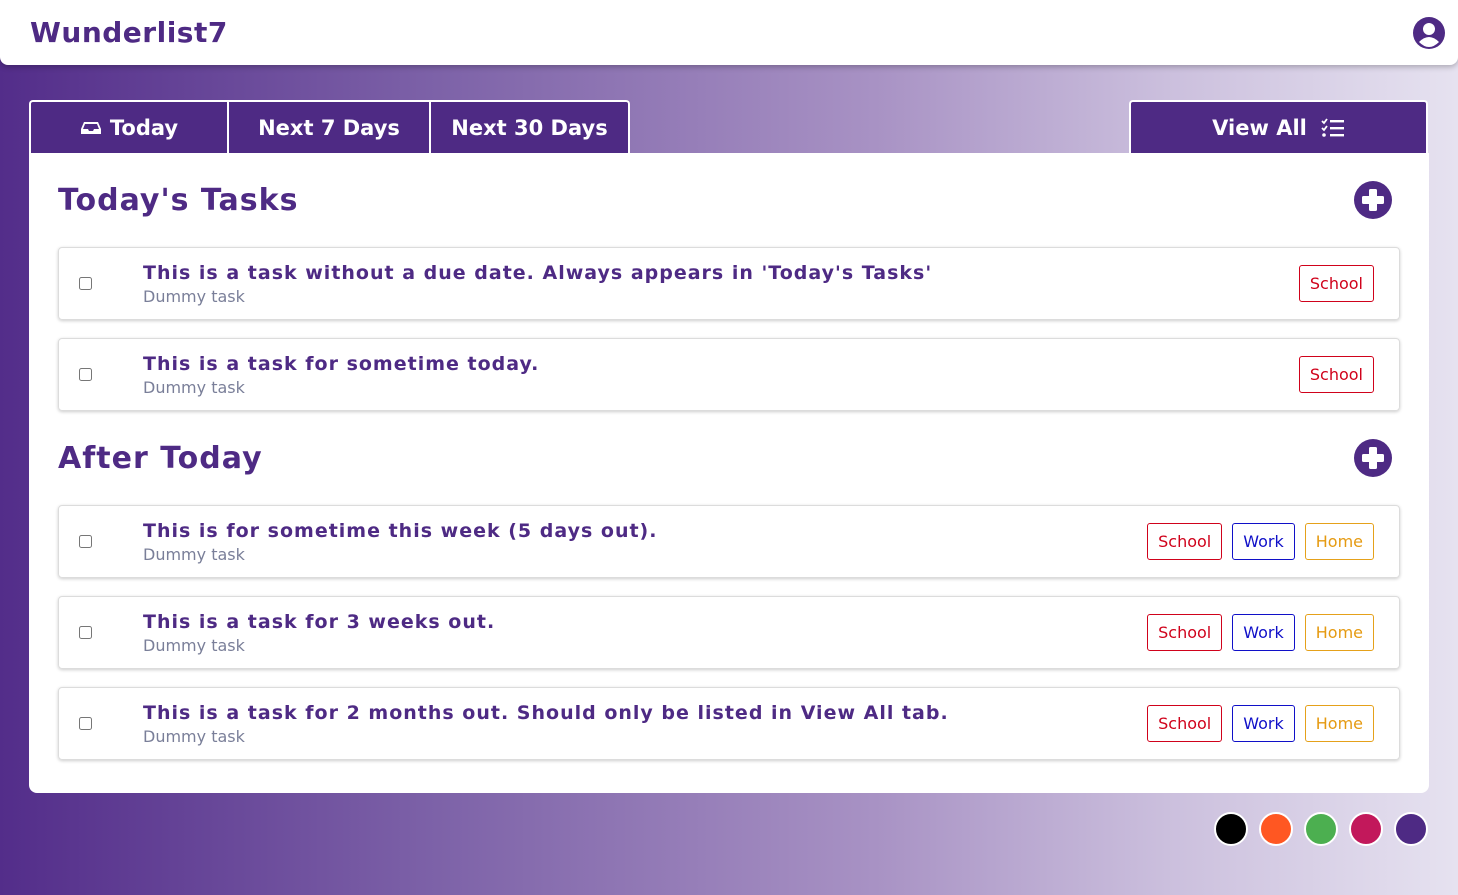 This screenshot has width=1458, height=895. I want to click on inbox-icon, so click(90, 127).